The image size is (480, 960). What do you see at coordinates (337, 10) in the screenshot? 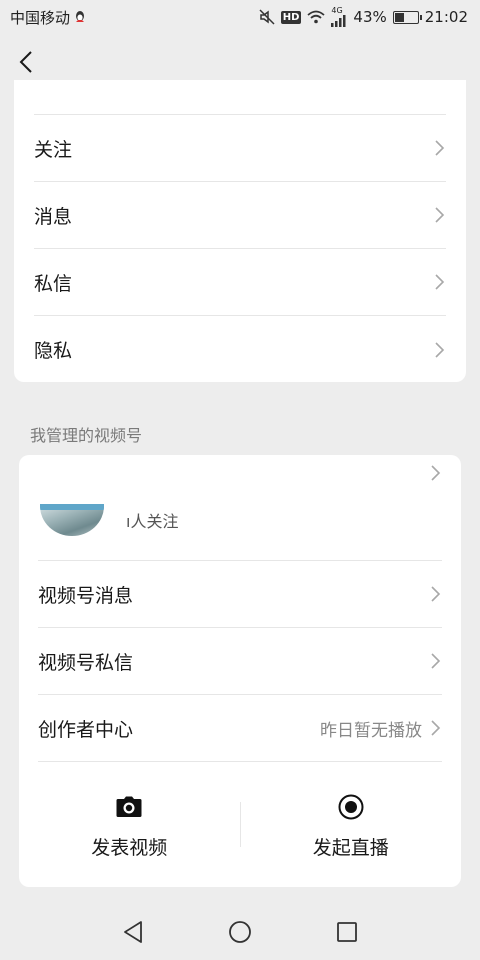
I see `network-label: 4G` at bounding box center [337, 10].